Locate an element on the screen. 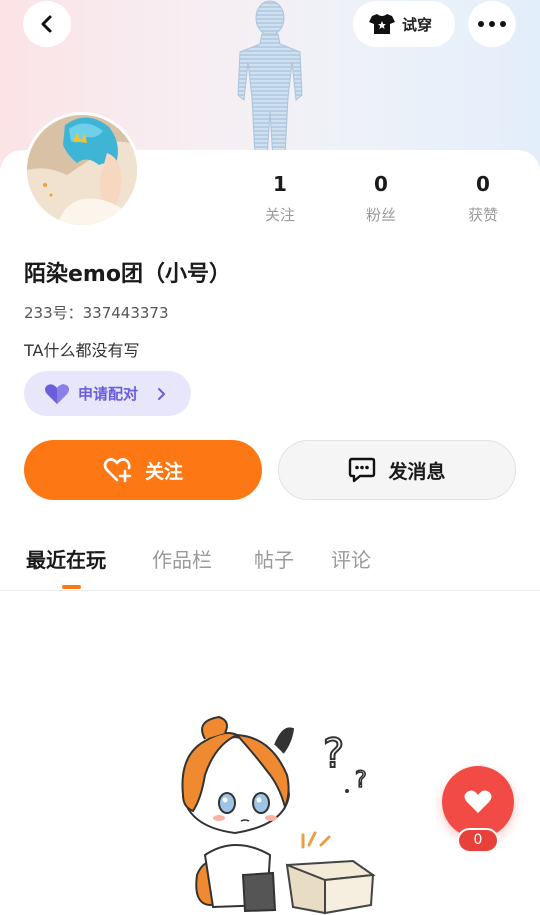 The image size is (540, 915). try-on-button: 试穿 is located at coordinates (404, 24).